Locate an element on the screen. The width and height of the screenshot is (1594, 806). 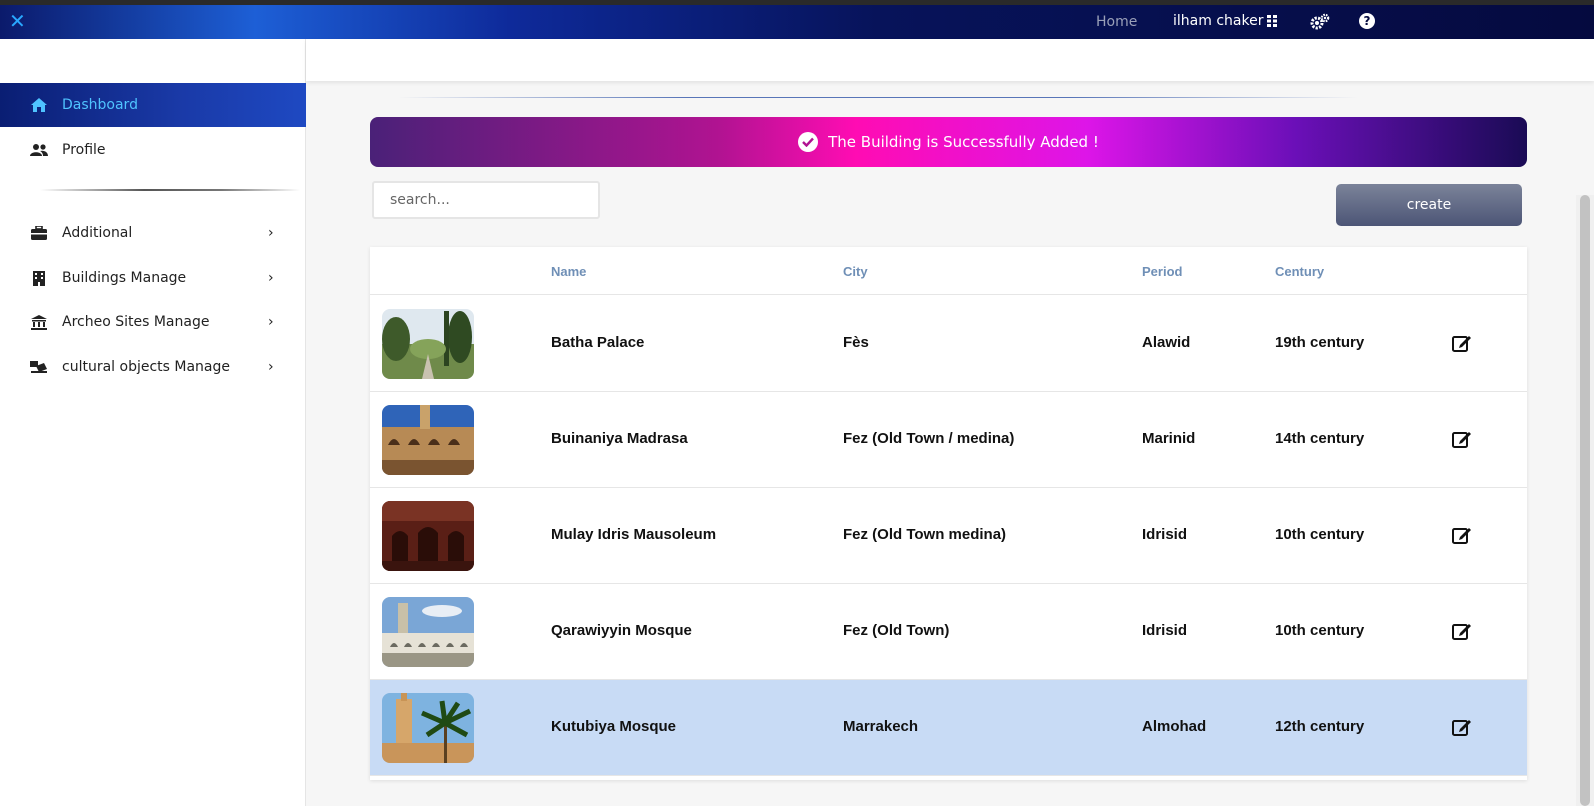
nav-home-link: Home is located at coordinates (1116, 22).